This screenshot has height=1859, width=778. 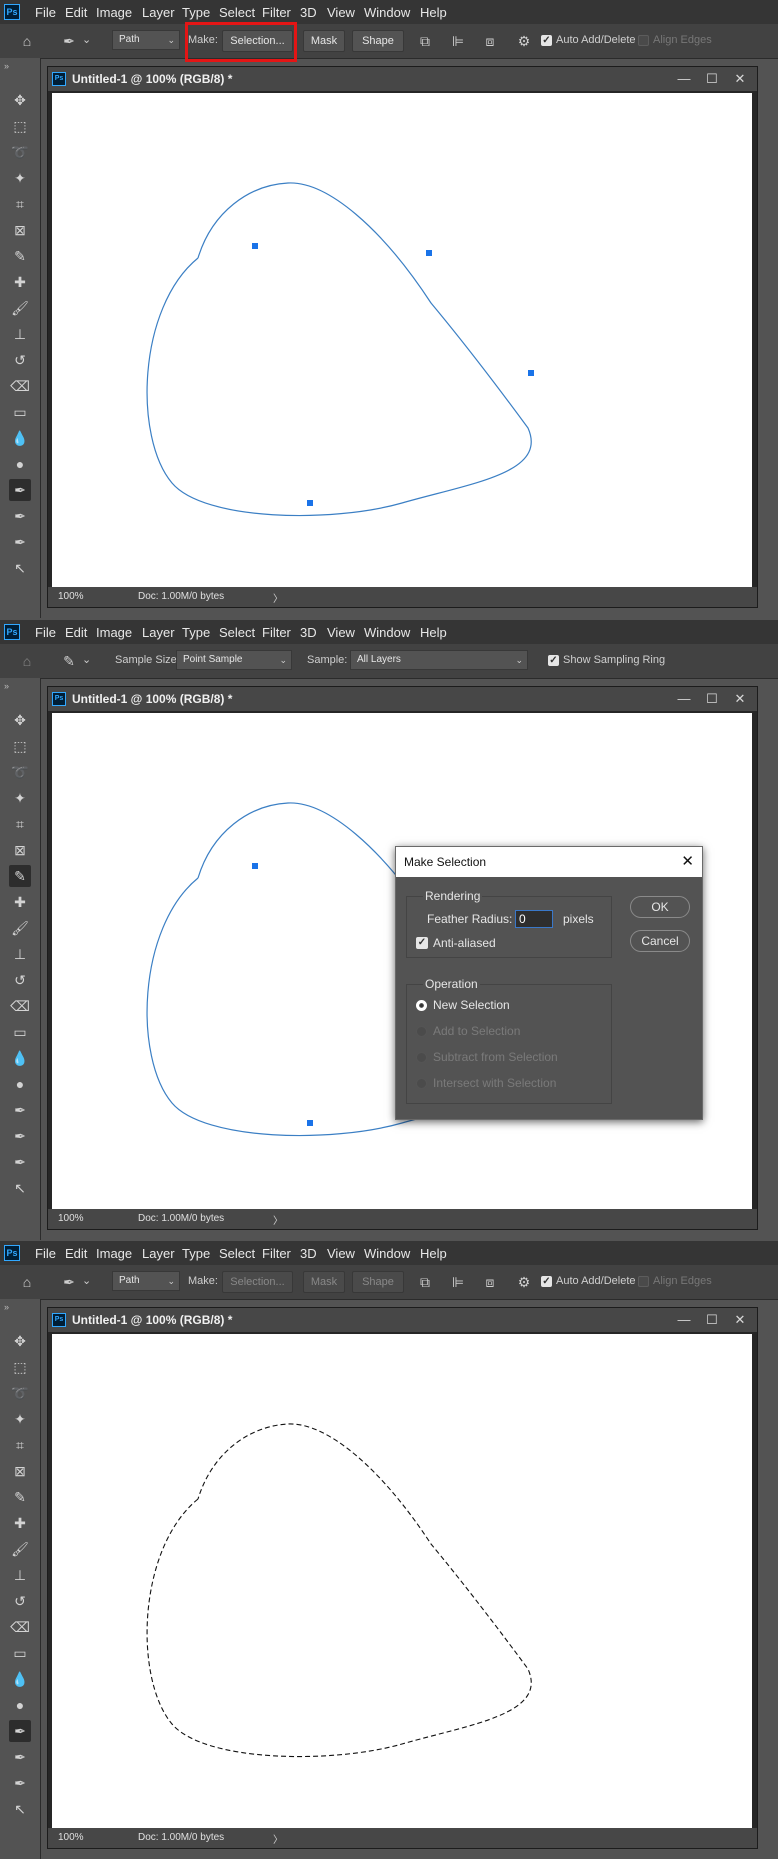 I want to click on menu-edit: Edit, so click(x=76, y=632).